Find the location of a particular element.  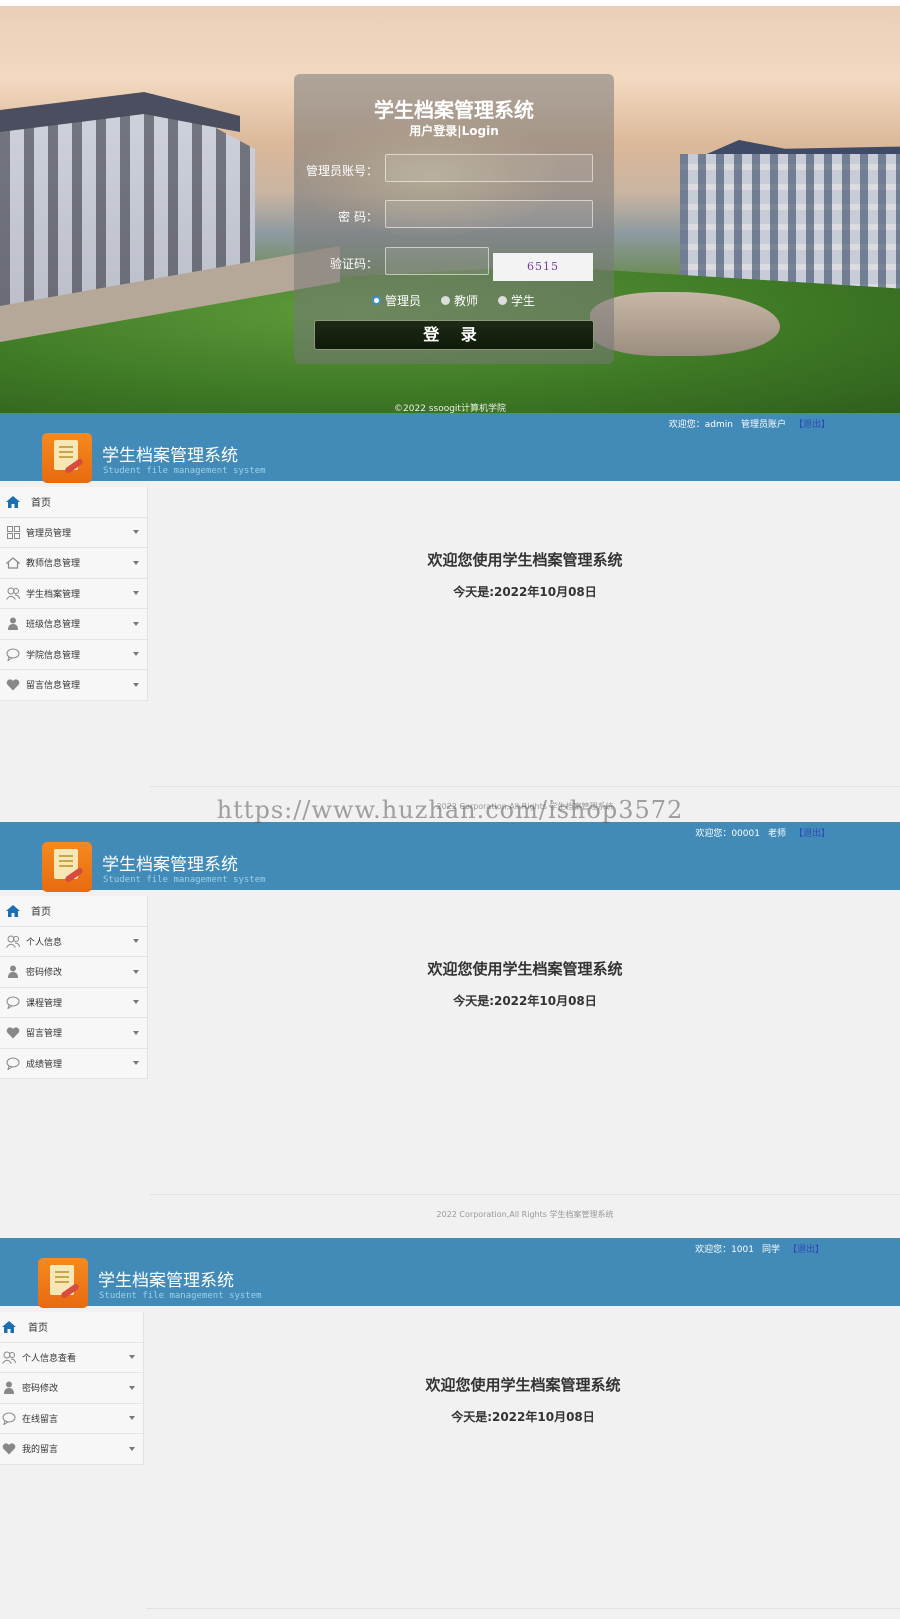

captcha-image: 6515 is located at coordinates (543, 267).